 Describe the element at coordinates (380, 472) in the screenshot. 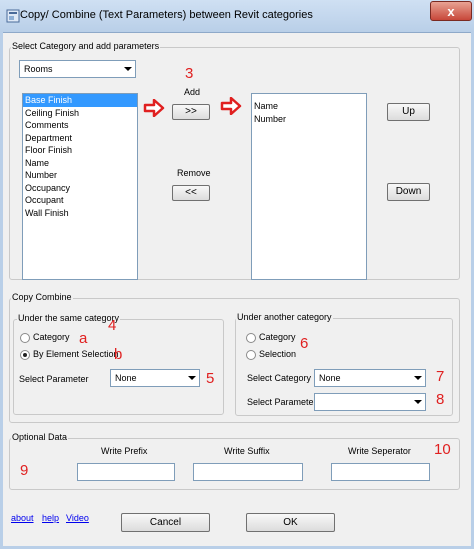

I see `write-separator-input` at that location.